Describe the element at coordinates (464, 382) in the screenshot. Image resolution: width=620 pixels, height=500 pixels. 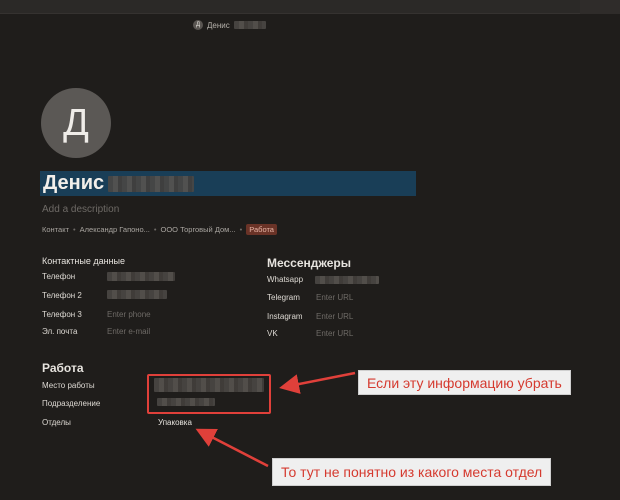
I see `annotation-callout-1: Если эту информацию убрать` at that location.